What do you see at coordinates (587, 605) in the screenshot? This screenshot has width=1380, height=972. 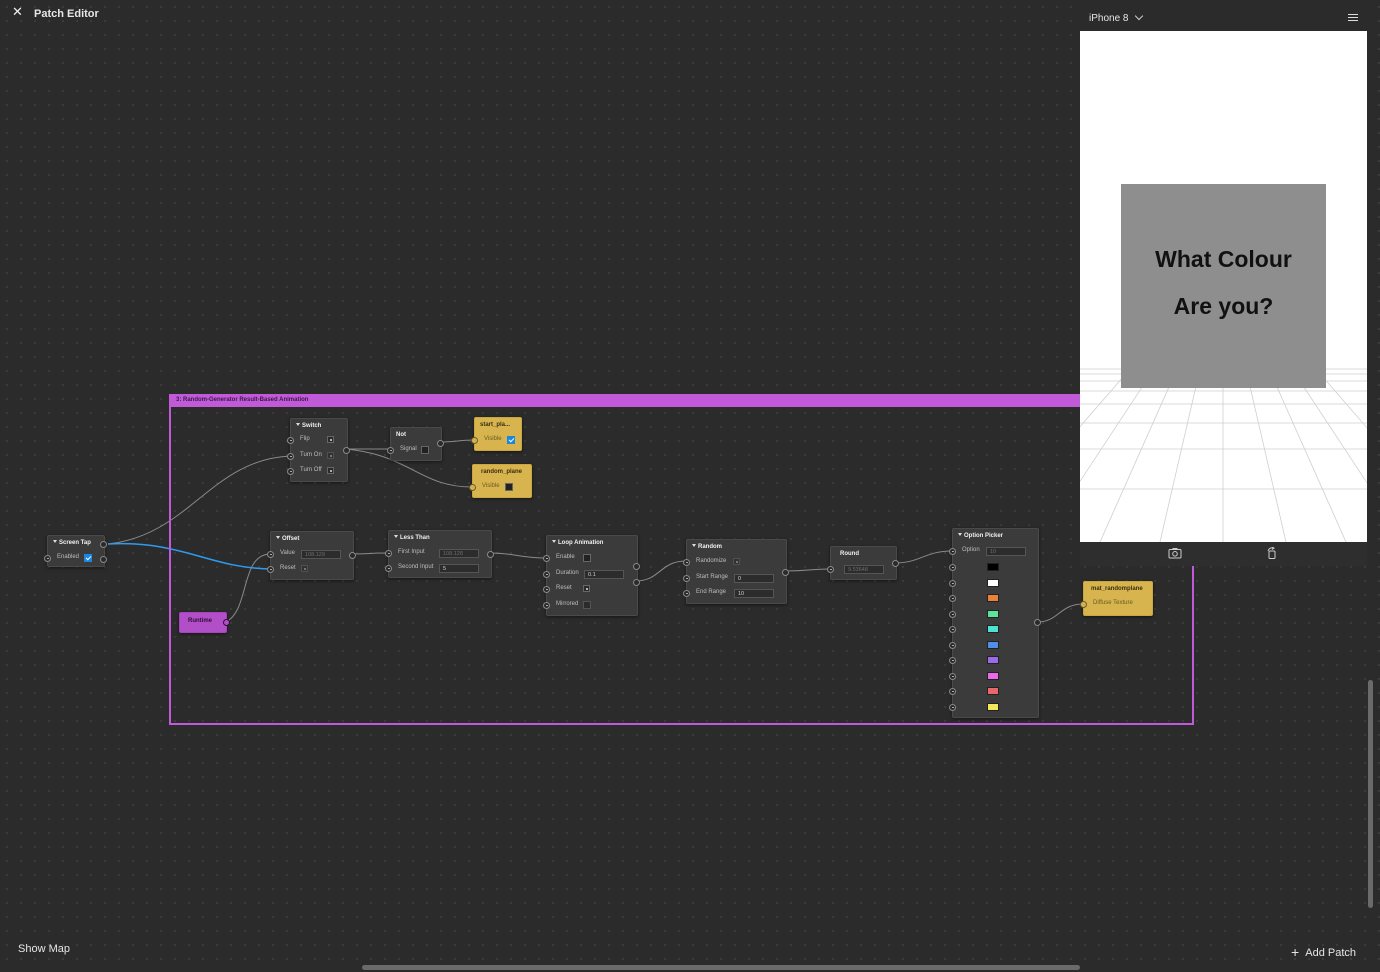 I see `mirrored-checkbox` at bounding box center [587, 605].